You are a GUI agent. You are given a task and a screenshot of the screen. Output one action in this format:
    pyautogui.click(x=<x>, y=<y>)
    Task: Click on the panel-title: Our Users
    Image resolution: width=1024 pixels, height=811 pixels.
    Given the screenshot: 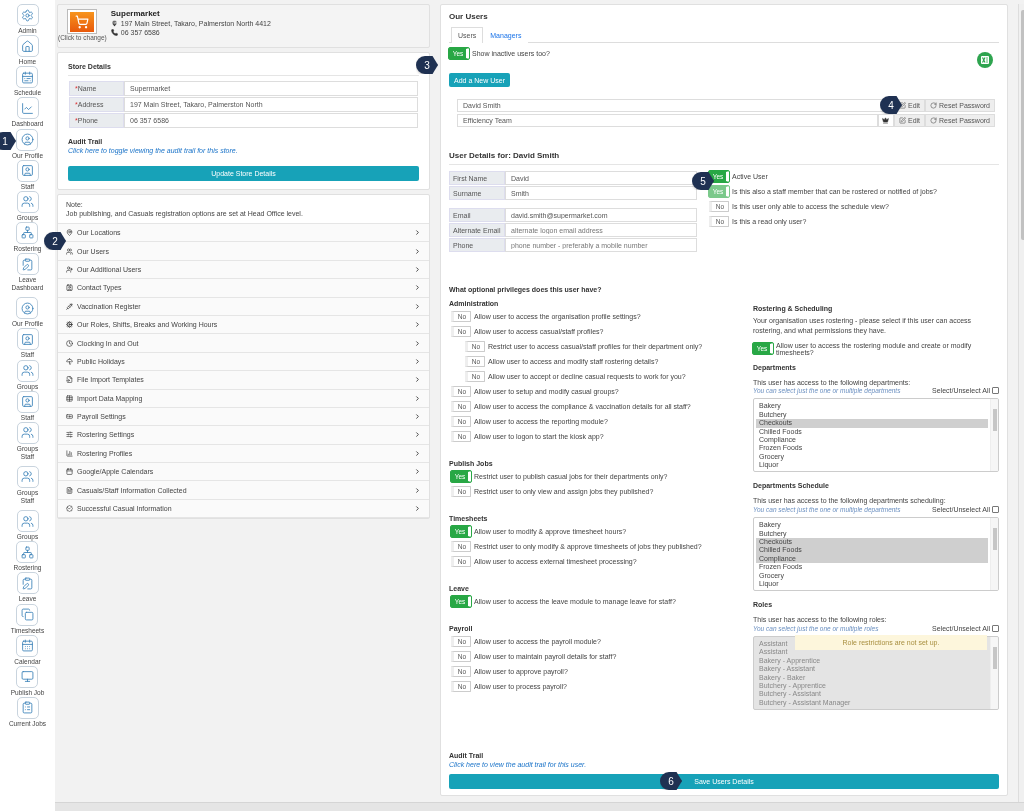 What is the action you would take?
    pyautogui.click(x=469, y=16)
    